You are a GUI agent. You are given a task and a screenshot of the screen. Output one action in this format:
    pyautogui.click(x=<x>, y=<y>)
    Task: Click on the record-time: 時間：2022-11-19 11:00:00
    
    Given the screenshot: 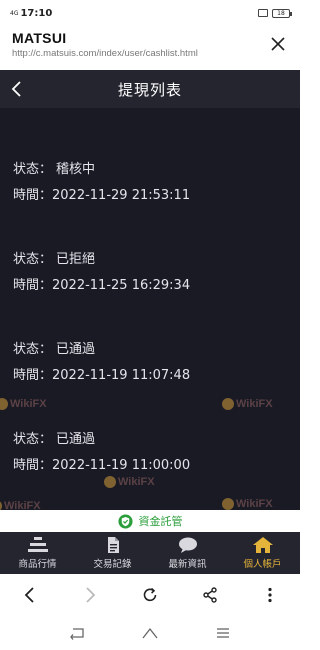 What is the action you would take?
    pyautogui.click(x=101, y=463)
    